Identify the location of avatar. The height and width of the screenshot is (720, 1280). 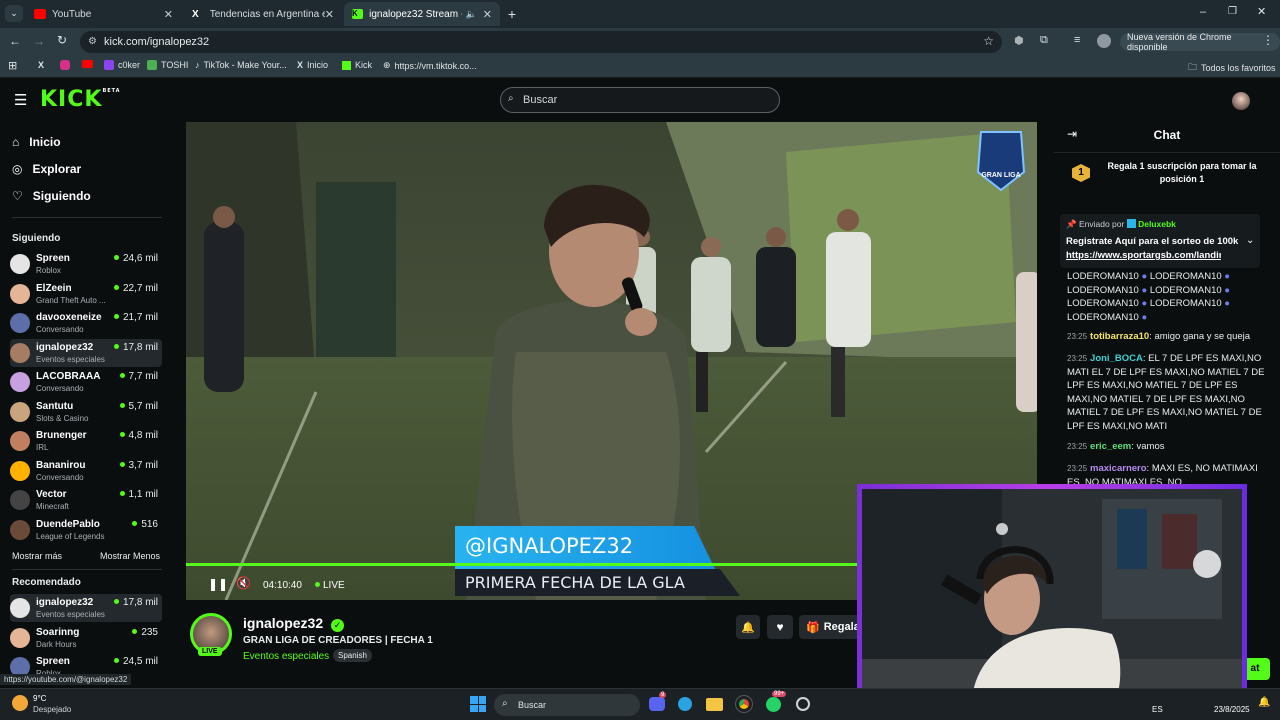
(20, 411).